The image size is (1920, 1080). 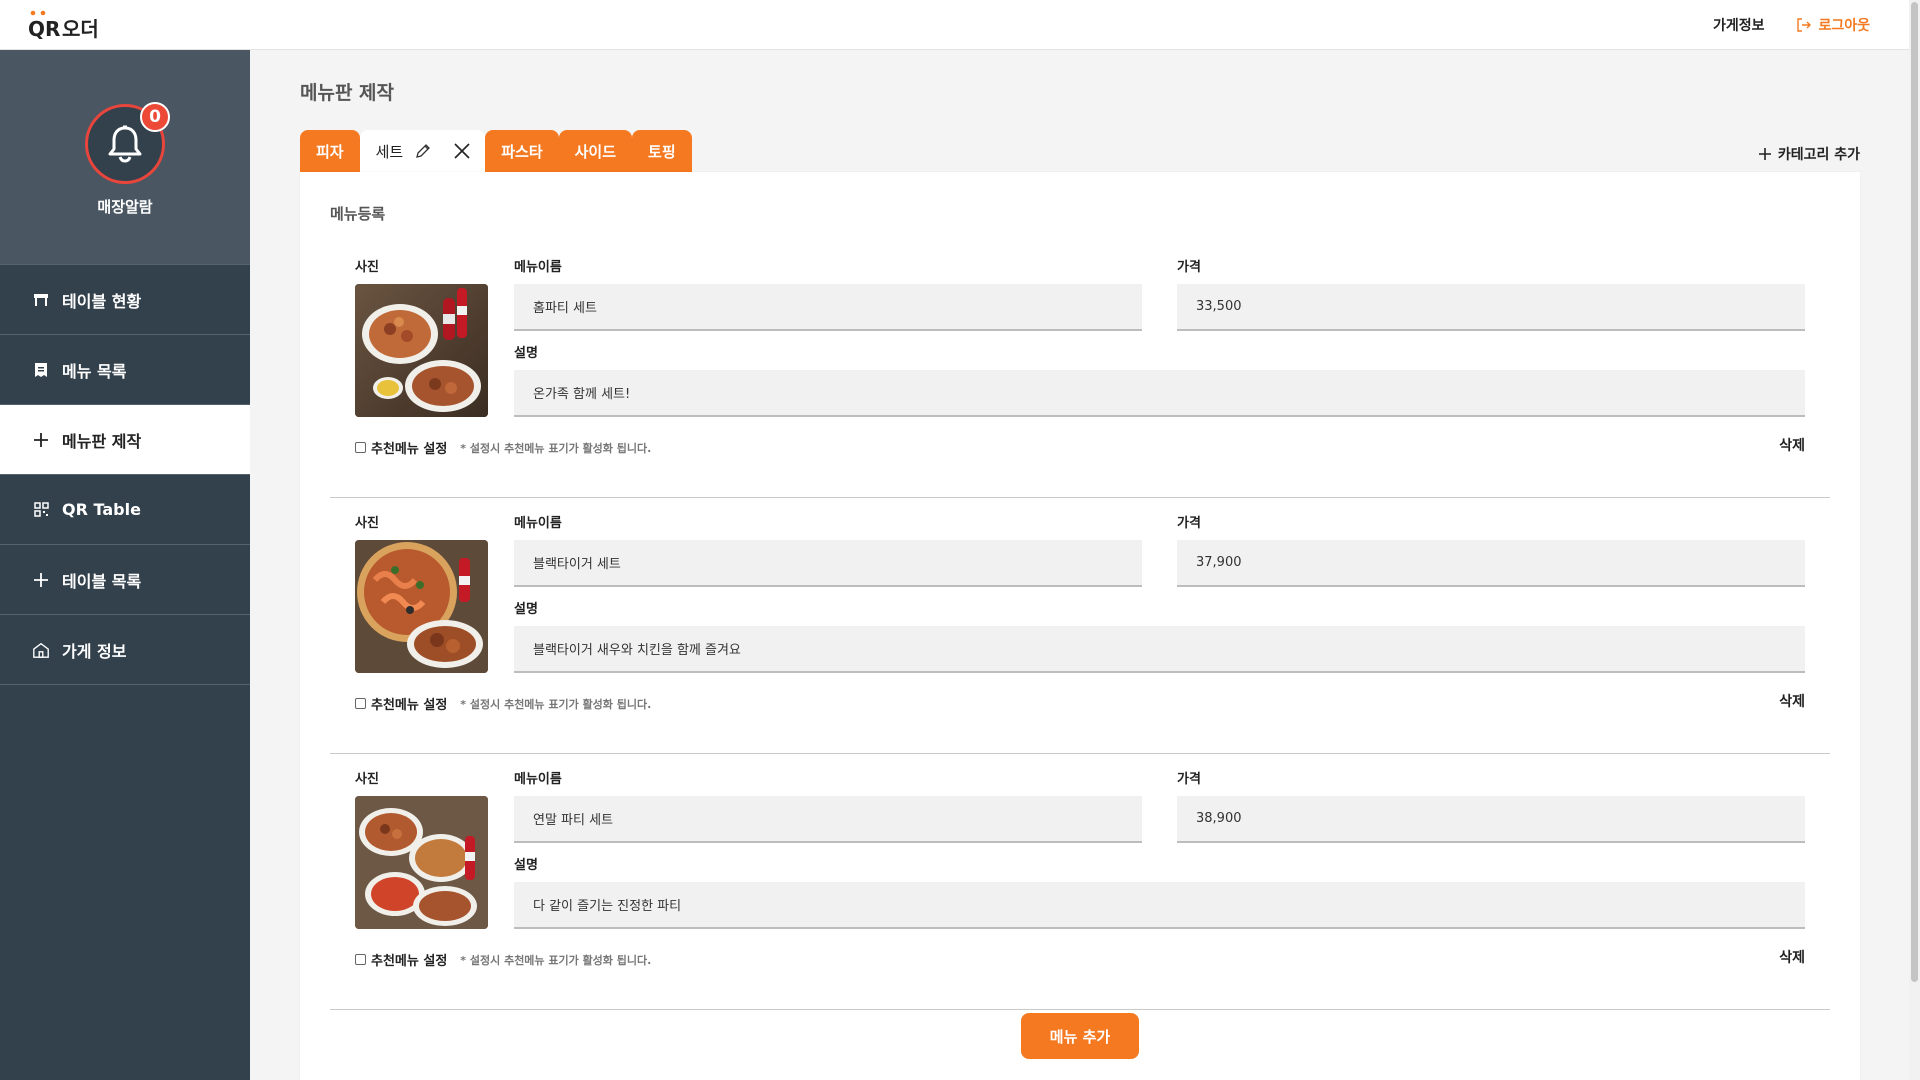 What do you see at coordinates (80, 28) in the screenshot?
I see `svg-text: 오더` at bounding box center [80, 28].